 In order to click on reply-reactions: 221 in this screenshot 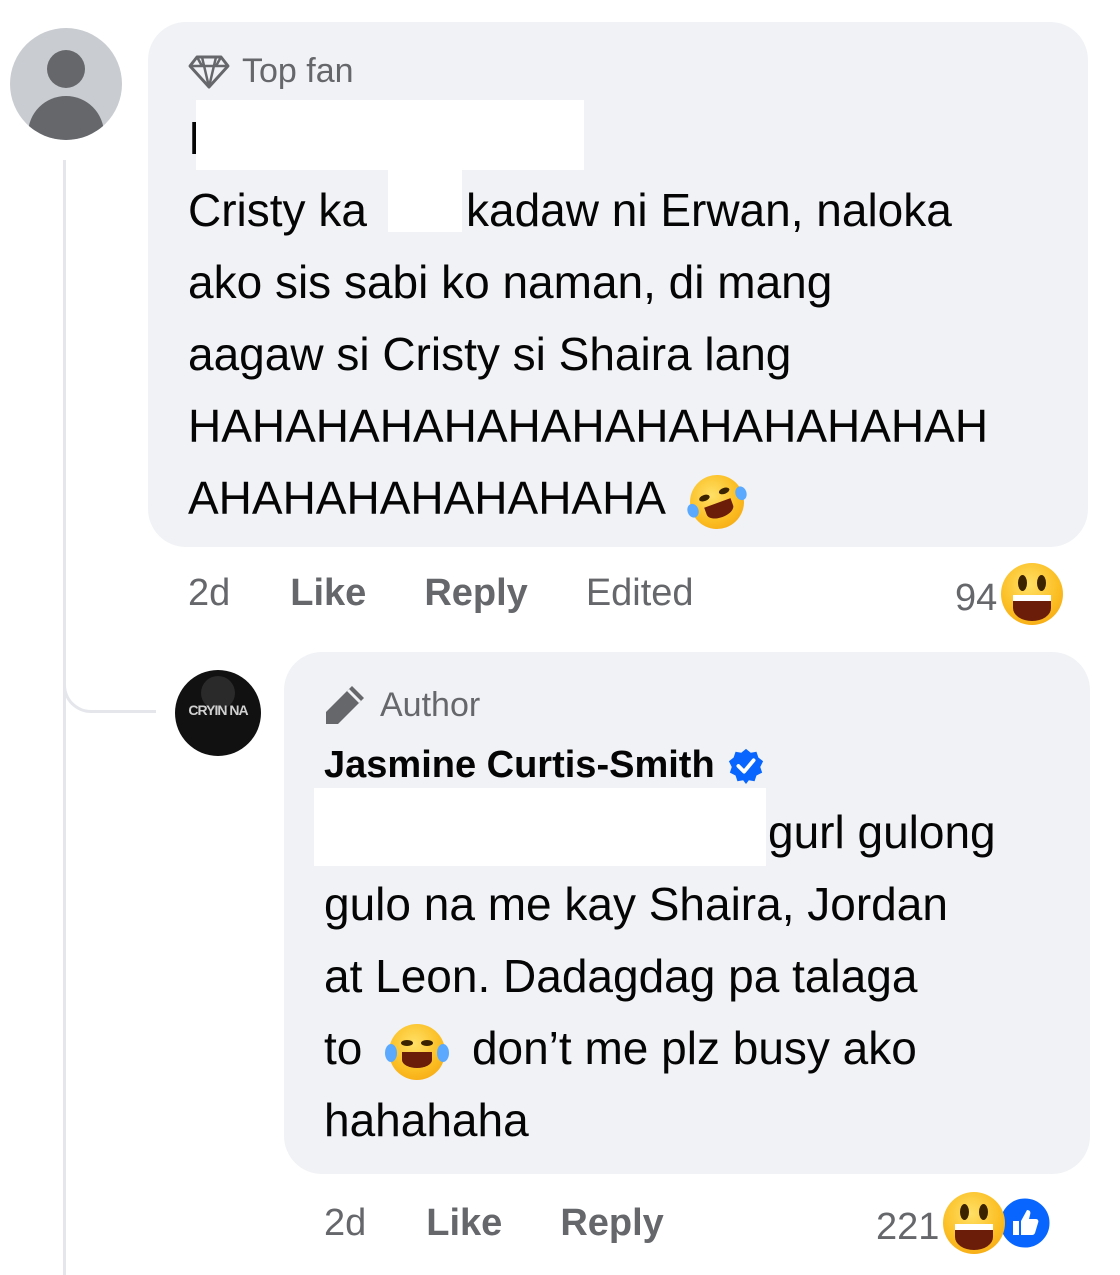, I will do `click(964, 1223)`.